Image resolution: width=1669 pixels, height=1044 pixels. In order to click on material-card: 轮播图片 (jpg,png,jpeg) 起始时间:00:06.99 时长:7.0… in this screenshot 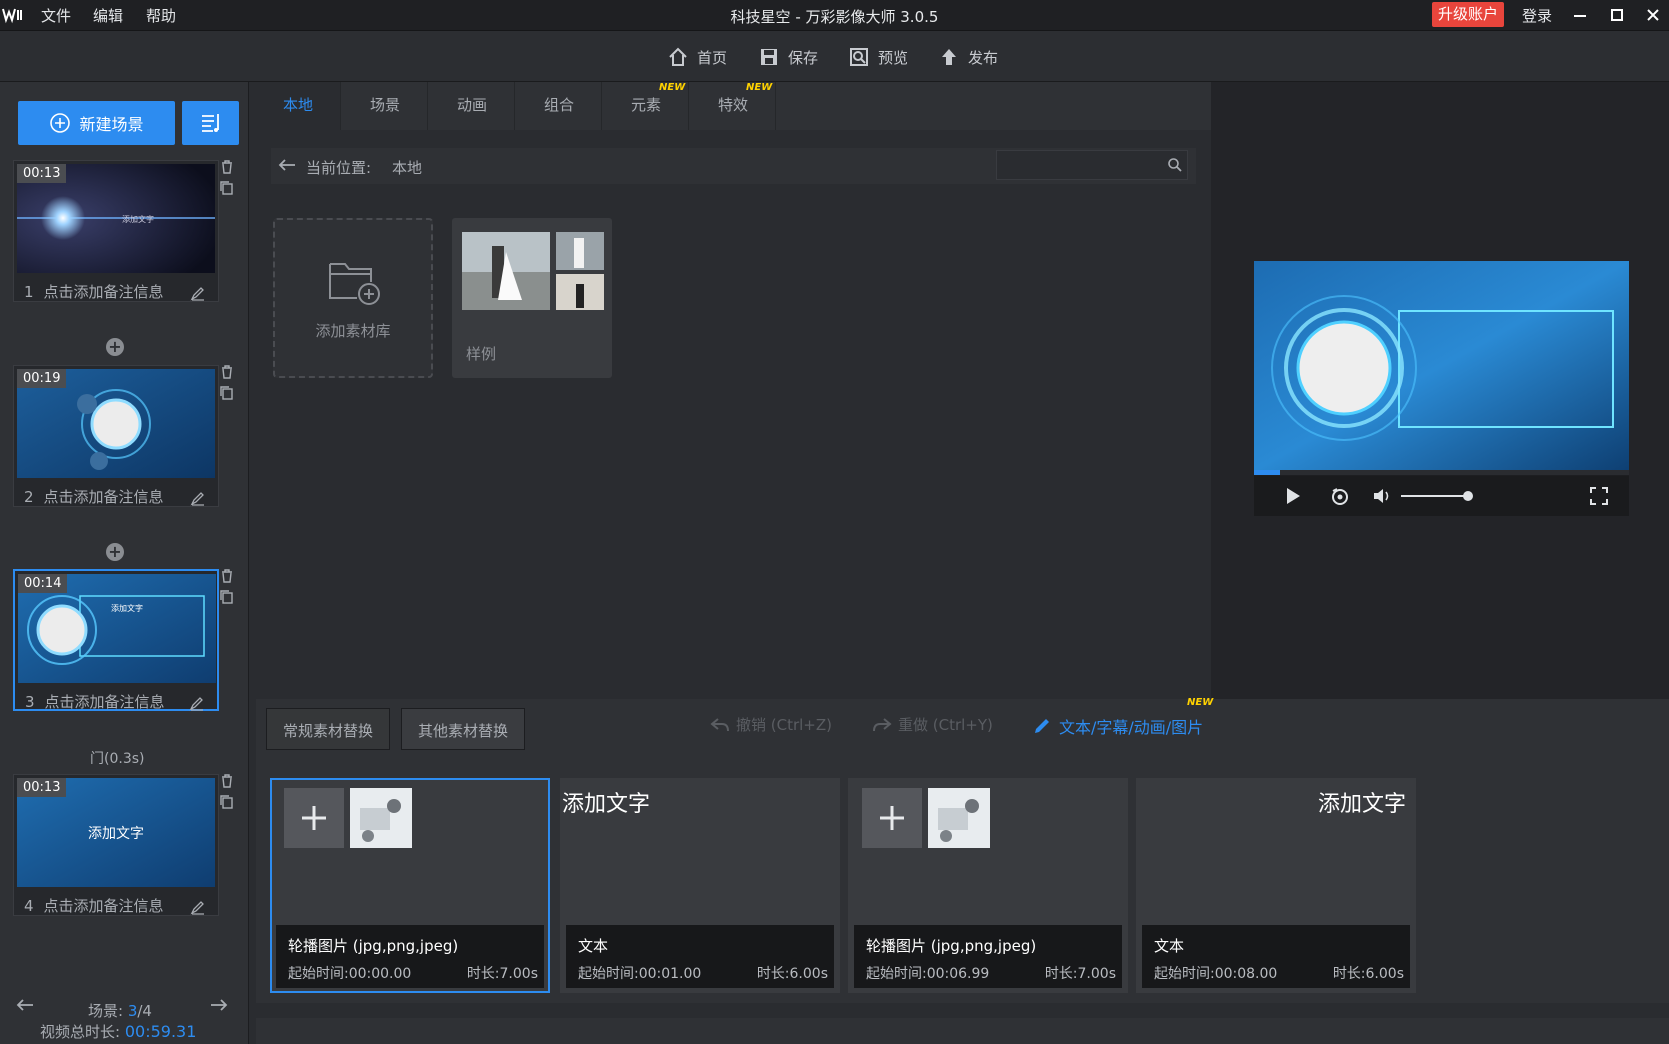, I will do `click(988, 885)`.